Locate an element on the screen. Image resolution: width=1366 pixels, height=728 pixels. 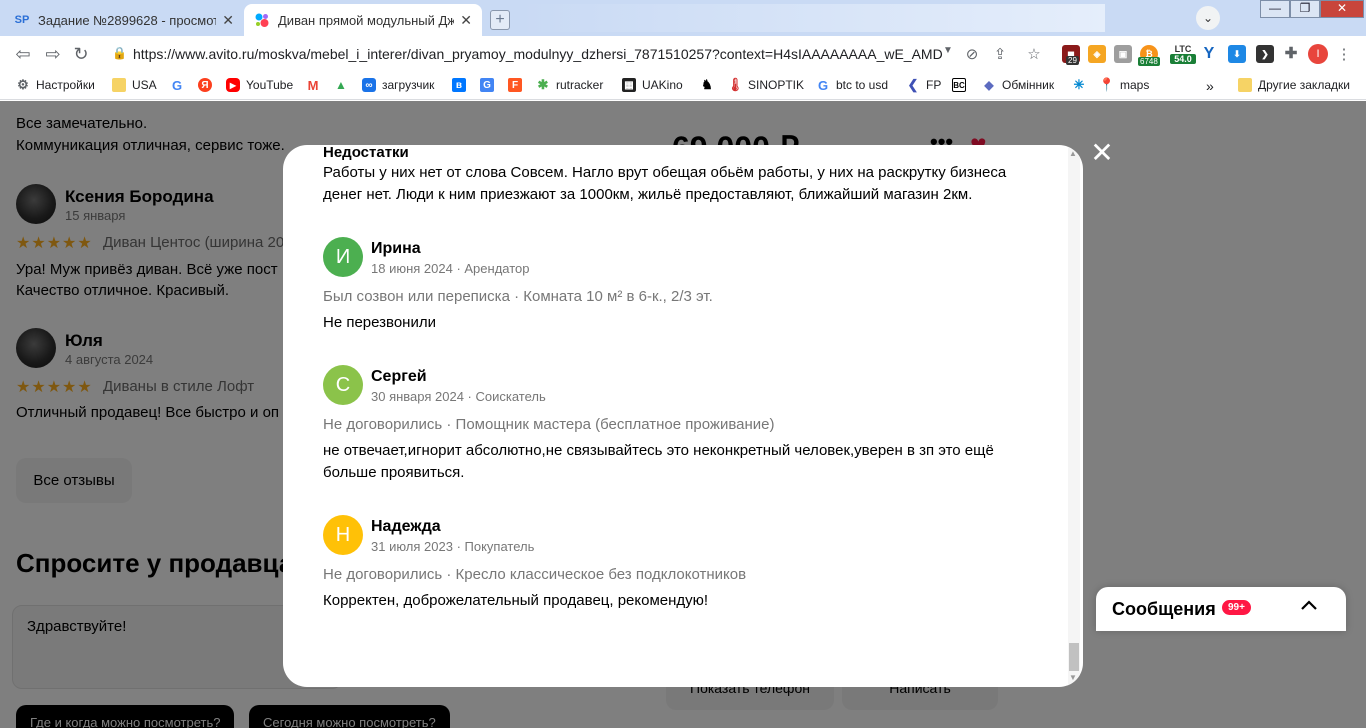
ltc-value: 54.0 is located at coordinates (1183, 59).